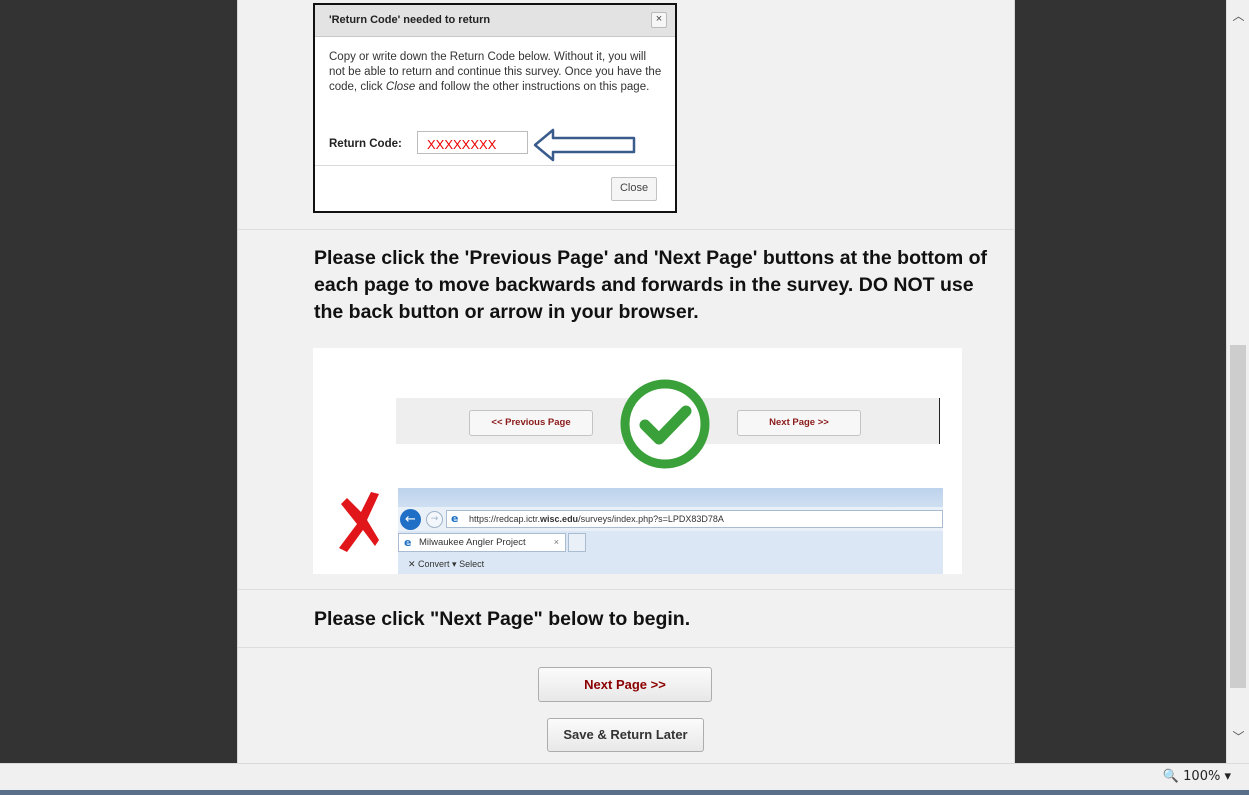 This screenshot has width=1249, height=795. I want to click on example-next-page-button: Next Page >>, so click(799, 423).